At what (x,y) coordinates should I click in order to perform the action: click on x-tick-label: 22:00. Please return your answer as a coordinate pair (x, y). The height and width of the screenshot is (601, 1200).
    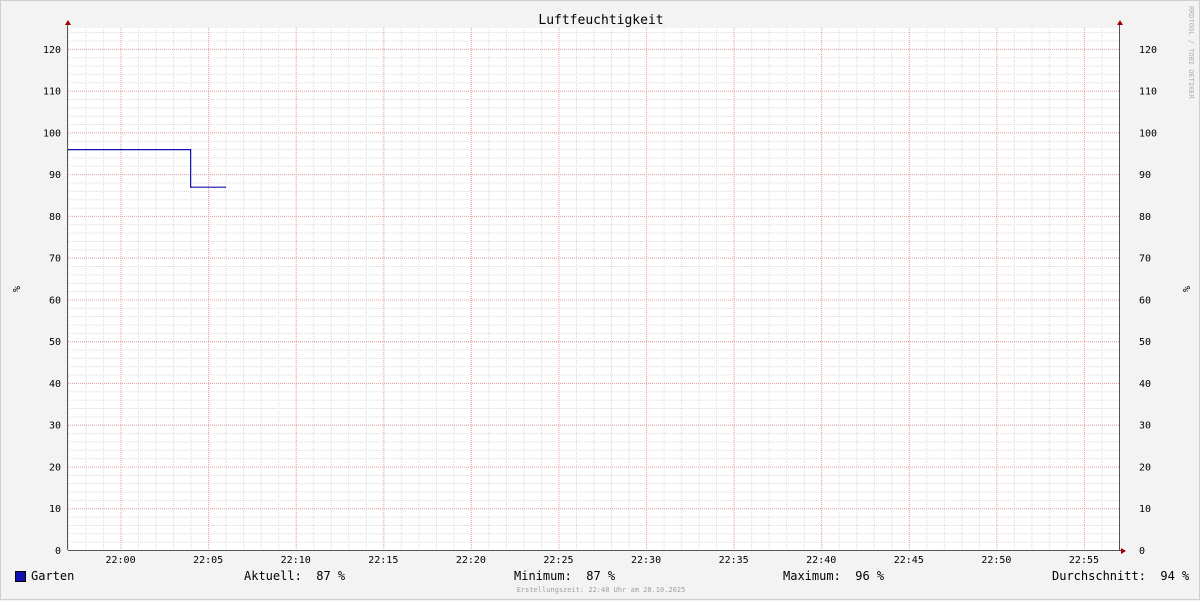
    Looking at the image, I should click on (120, 560).